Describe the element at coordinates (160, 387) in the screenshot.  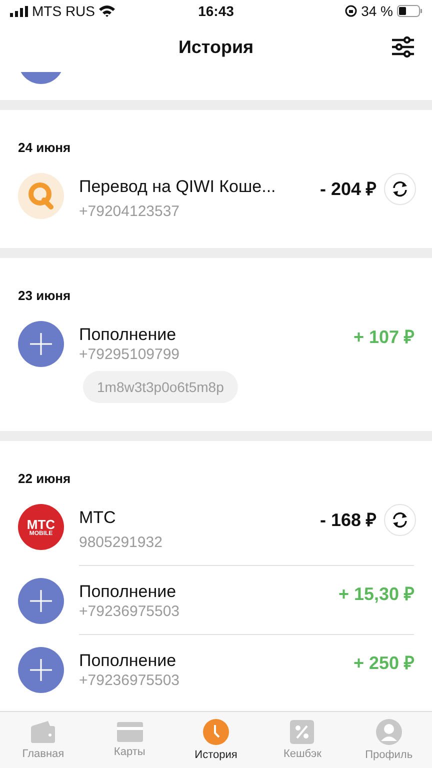
I see `comment-bubble: 1m8w3t3p0o6t5m8p` at that location.